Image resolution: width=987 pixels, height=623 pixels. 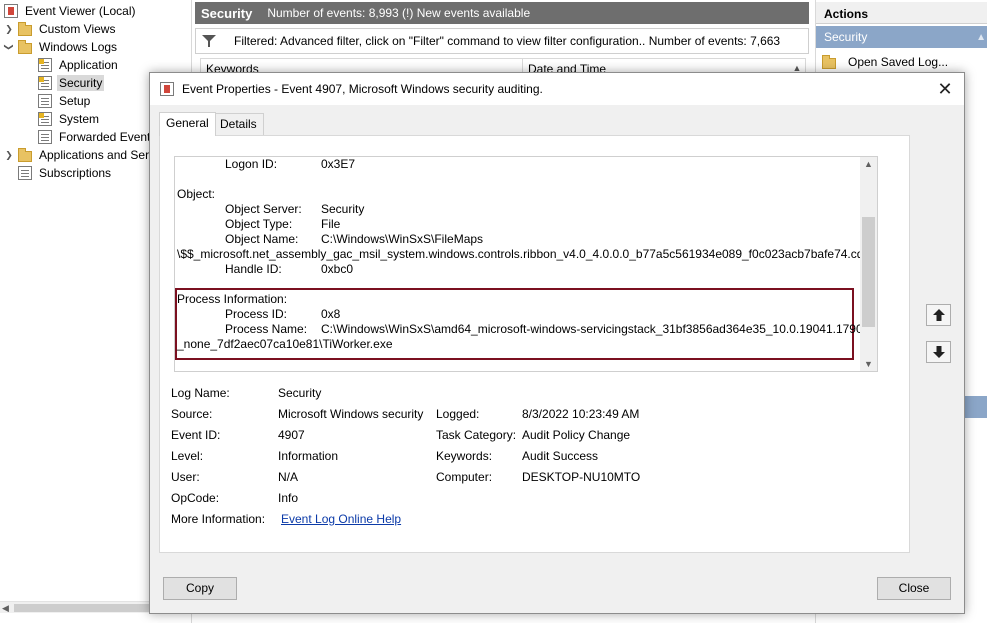 I want to click on scroll-up-icon: ▲, so click(x=868, y=164).